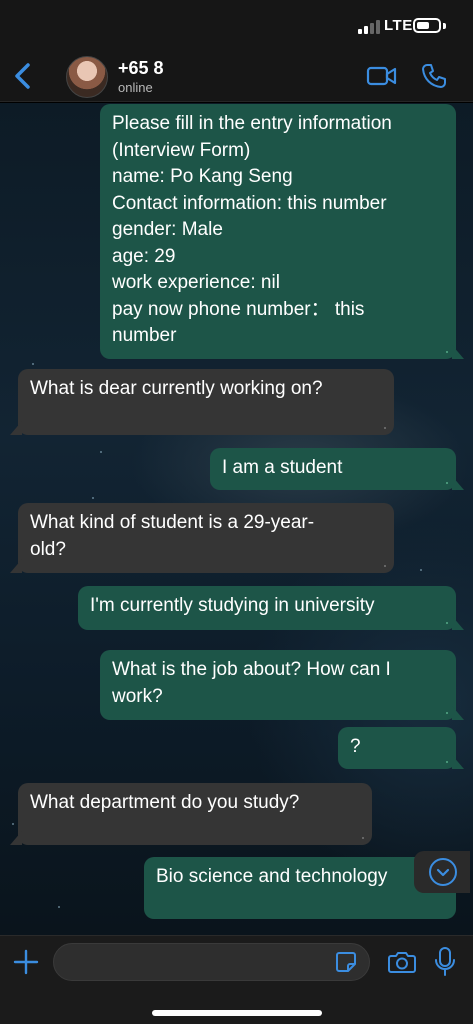  What do you see at coordinates (202, 402) in the screenshot?
I see `message-bubble-incoming: What is dear currently working on?` at bounding box center [202, 402].